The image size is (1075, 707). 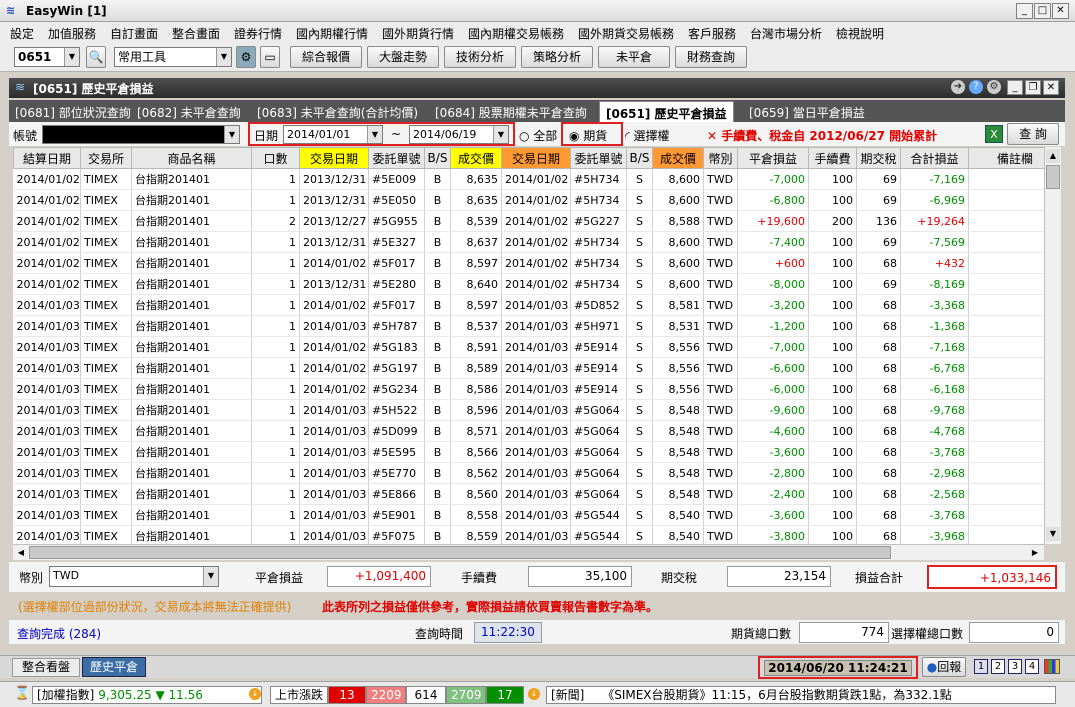 What do you see at coordinates (626, 33) in the screenshot?
I see `menu-item: 國外期貨交易帳務` at bounding box center [626, 33].